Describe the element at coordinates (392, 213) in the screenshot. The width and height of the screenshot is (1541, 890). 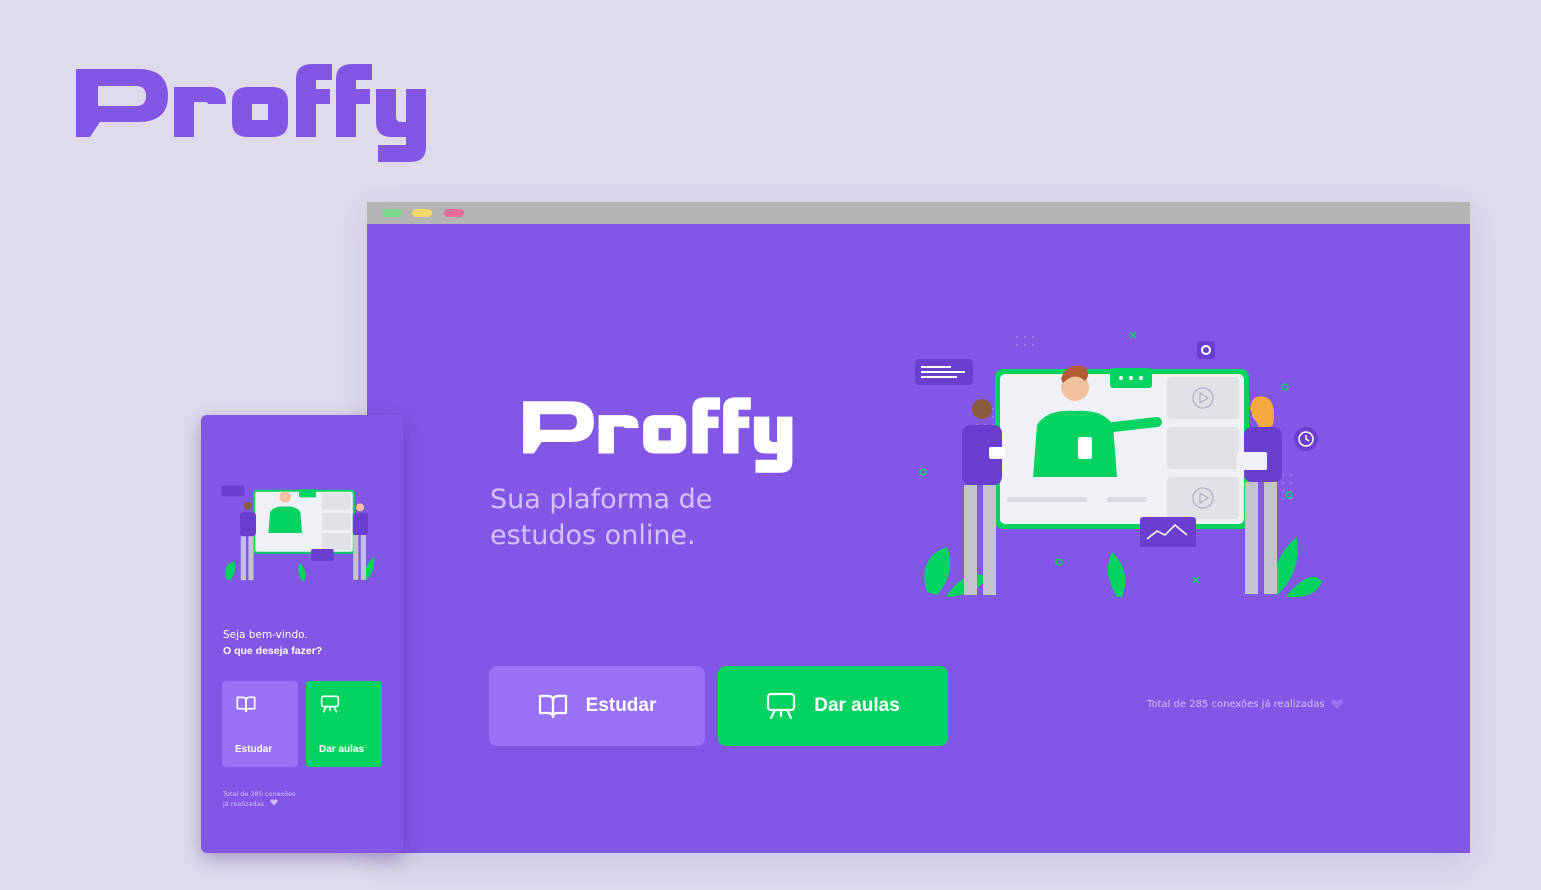
I see `window-dot-green` at that location.